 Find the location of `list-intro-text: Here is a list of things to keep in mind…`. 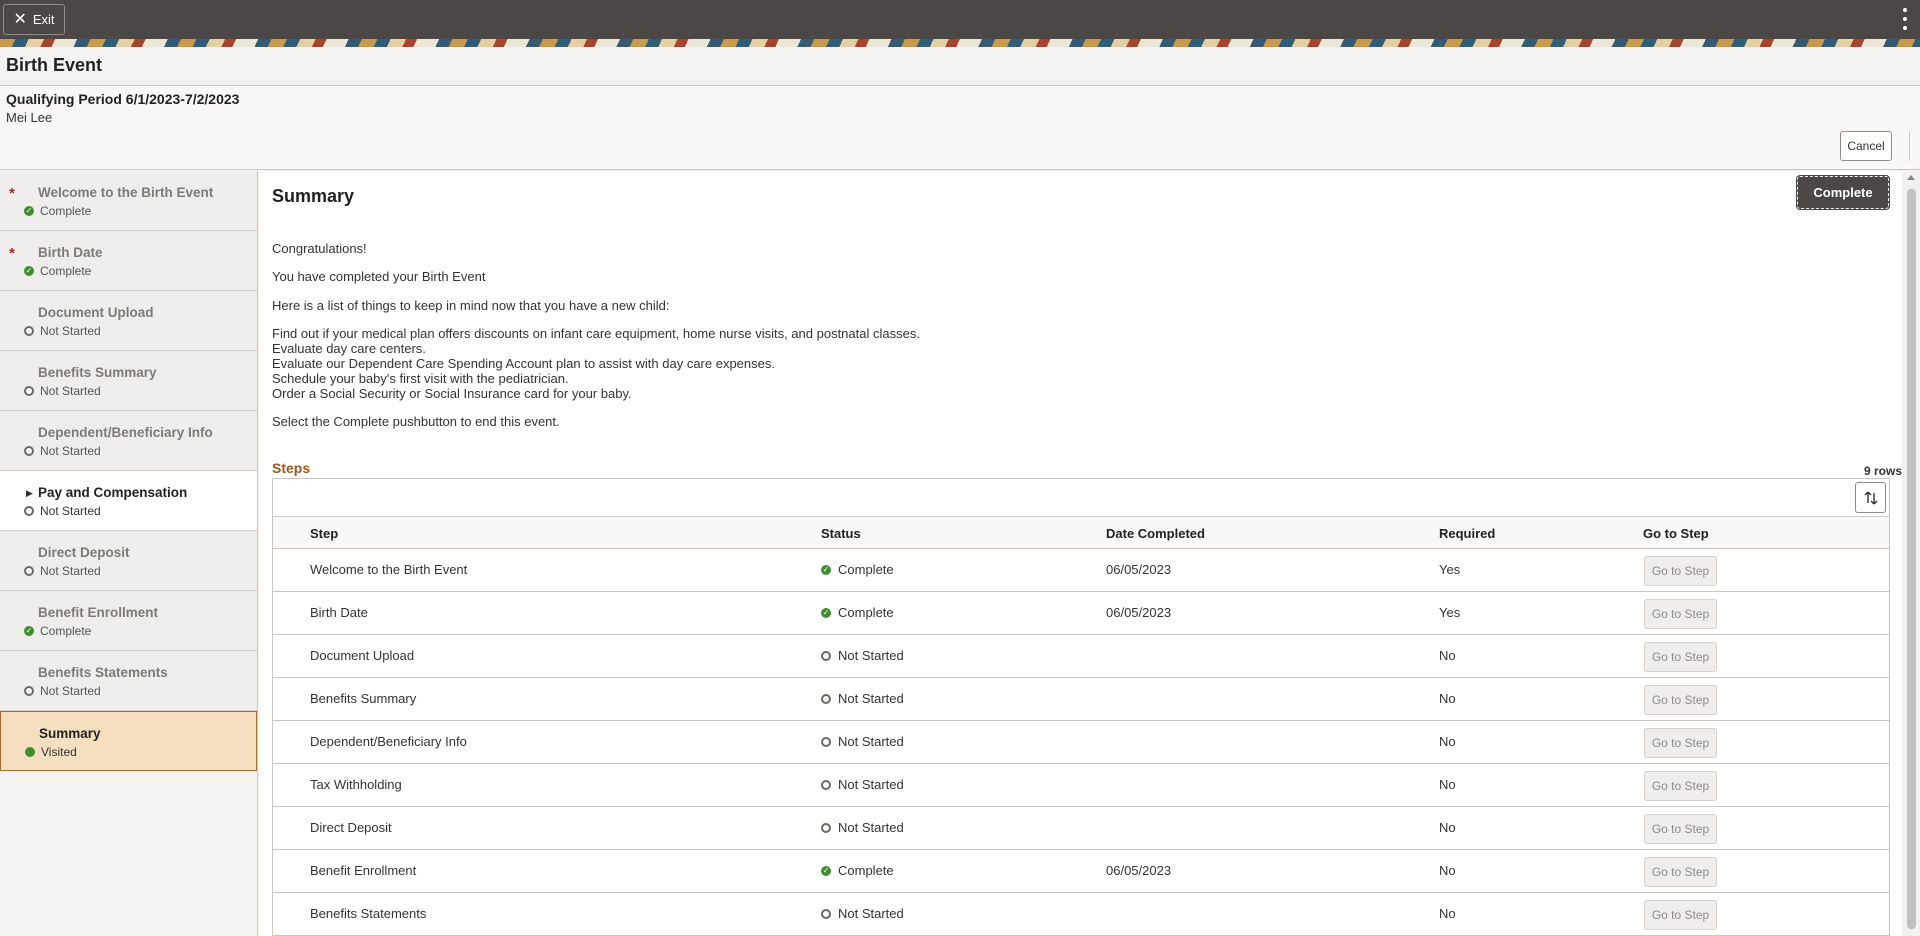

list-intro-text: Here is a list of things to keep in mind… is located at coordinates (471, 305).